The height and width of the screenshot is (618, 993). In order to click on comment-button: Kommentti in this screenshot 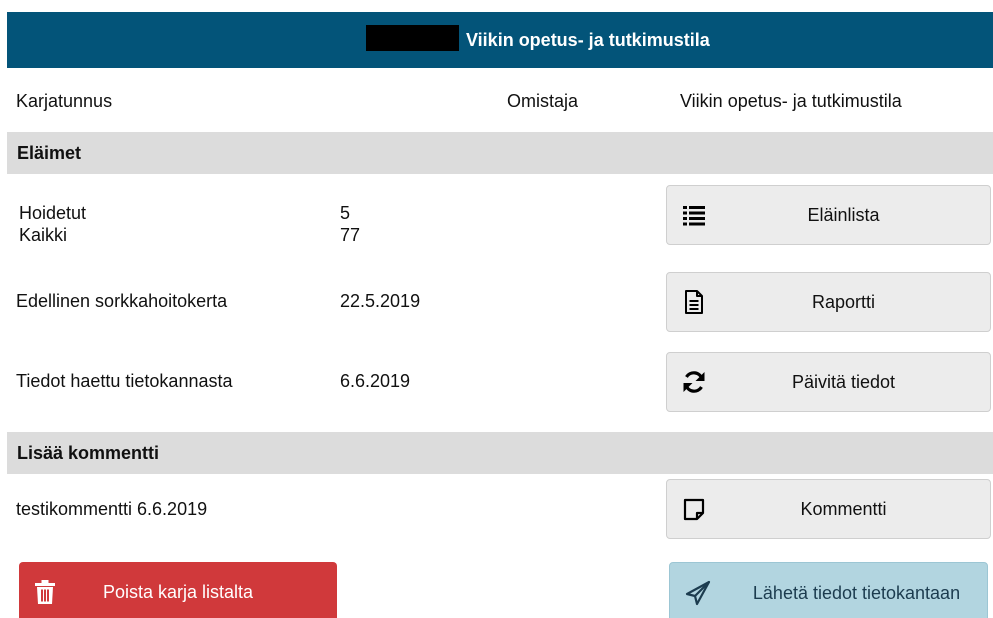, I will do `click(828, 509)`.